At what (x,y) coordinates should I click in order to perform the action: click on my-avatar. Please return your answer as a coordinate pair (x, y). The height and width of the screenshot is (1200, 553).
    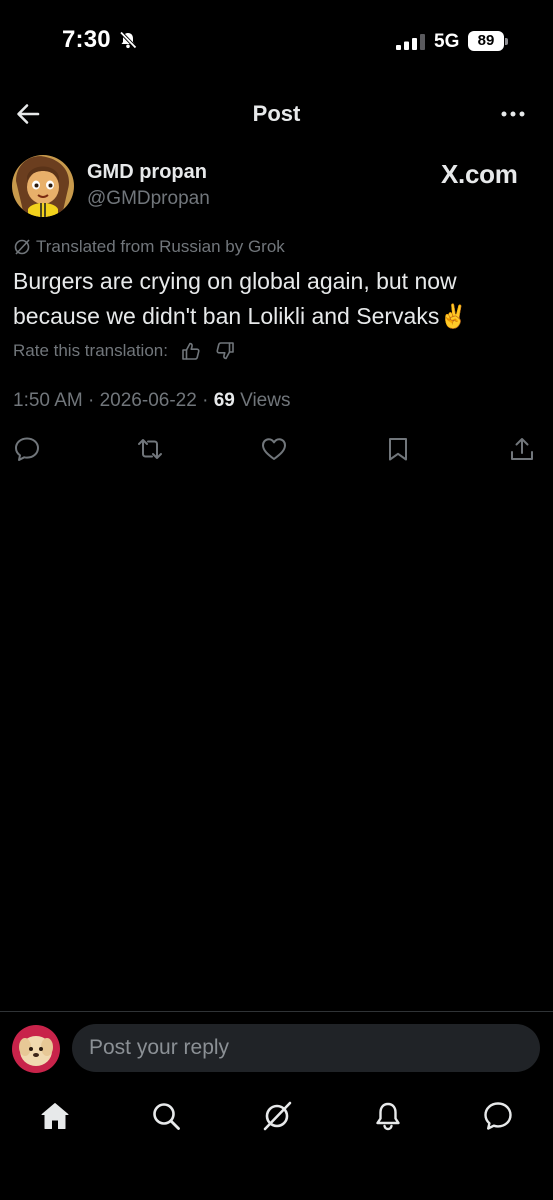
    Looking at the image, I should click on (36, 1049).